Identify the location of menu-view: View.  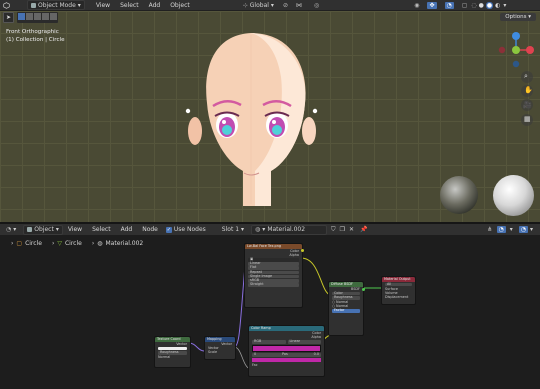
(103, 5).